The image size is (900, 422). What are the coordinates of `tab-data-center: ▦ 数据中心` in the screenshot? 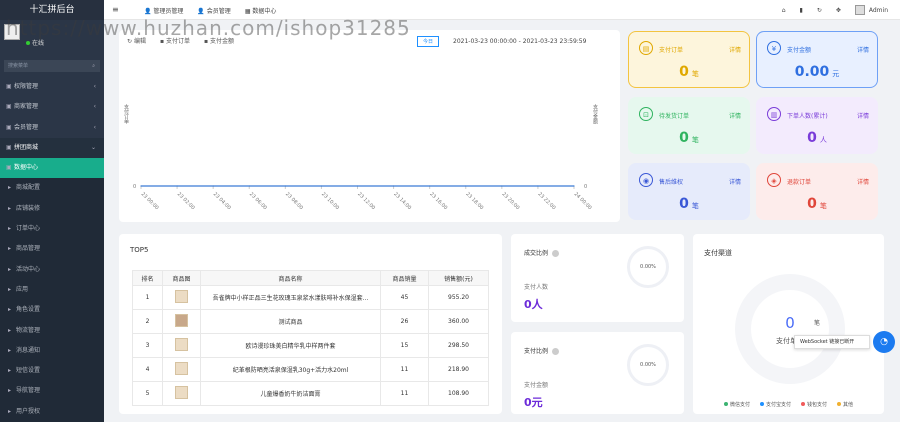 It's located at (261, 10).